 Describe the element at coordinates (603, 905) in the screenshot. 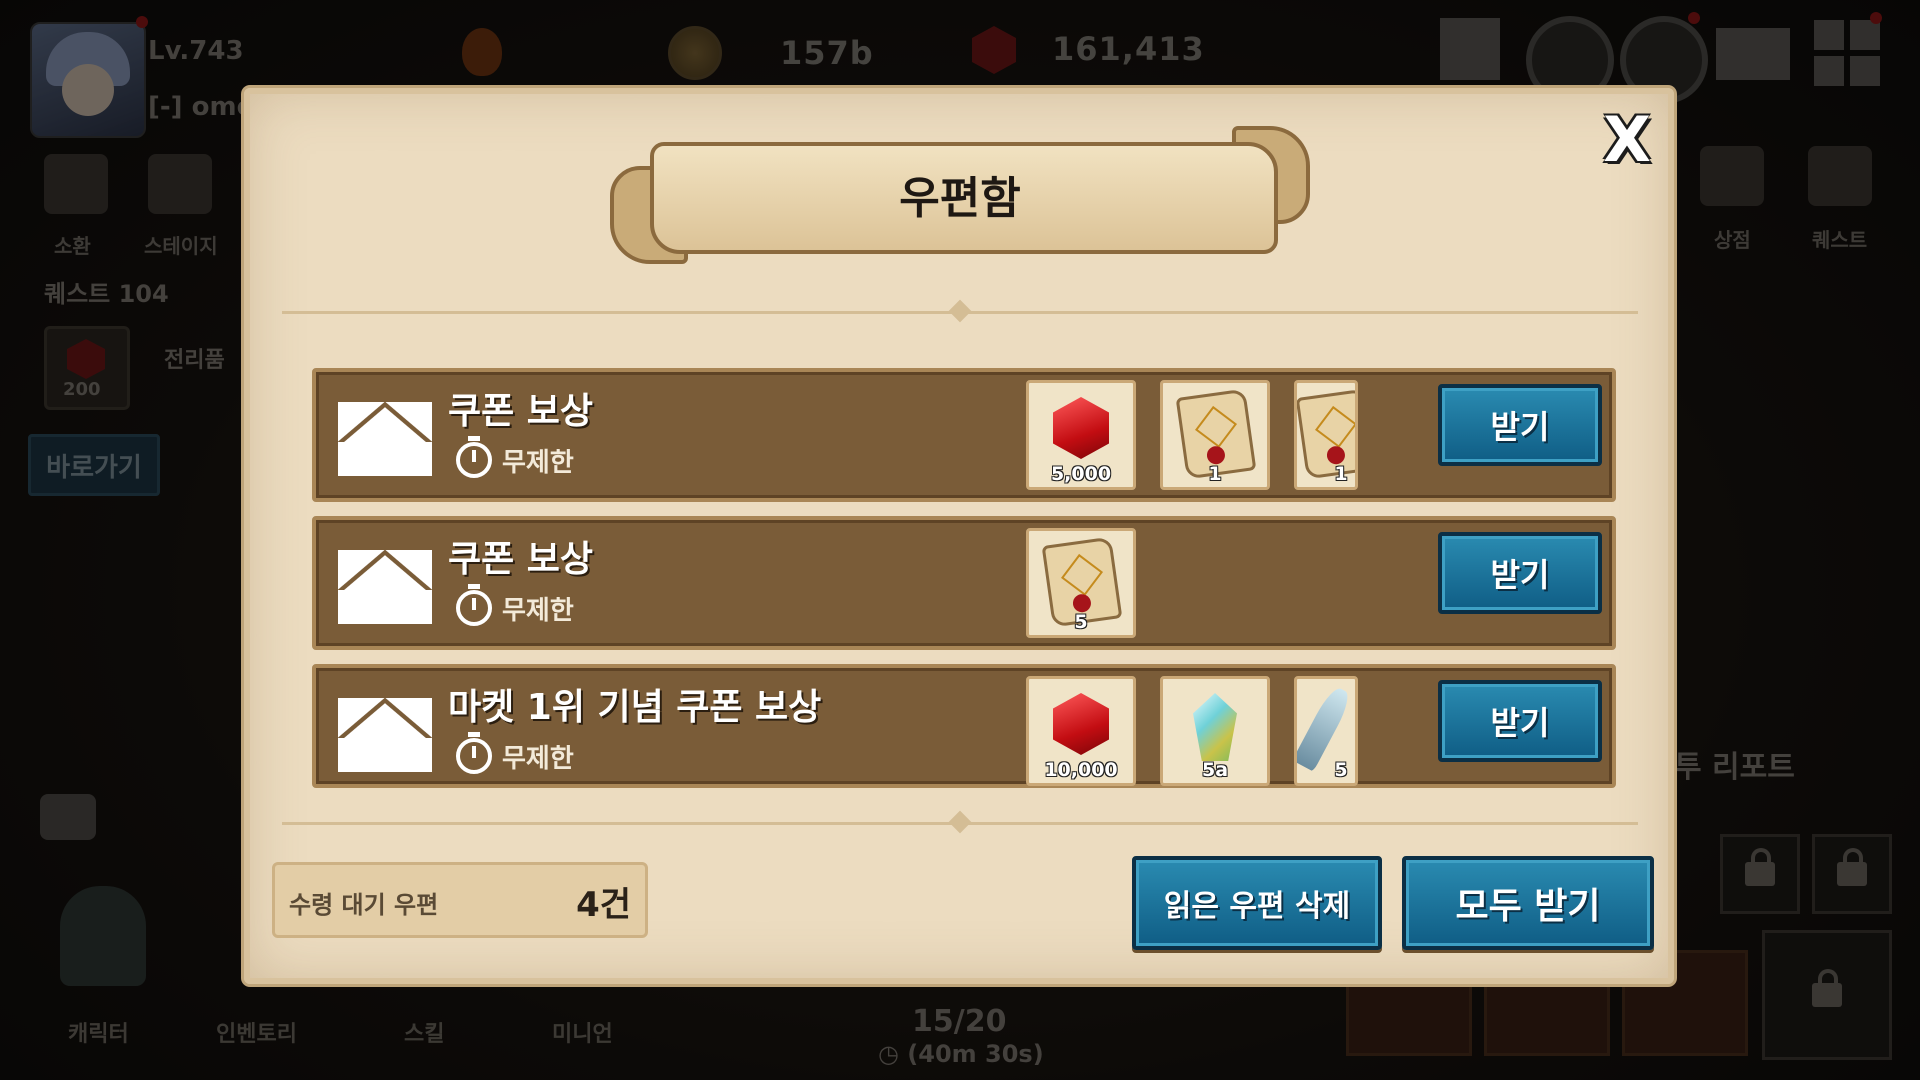

I see `pending-count: 4건` at that location.